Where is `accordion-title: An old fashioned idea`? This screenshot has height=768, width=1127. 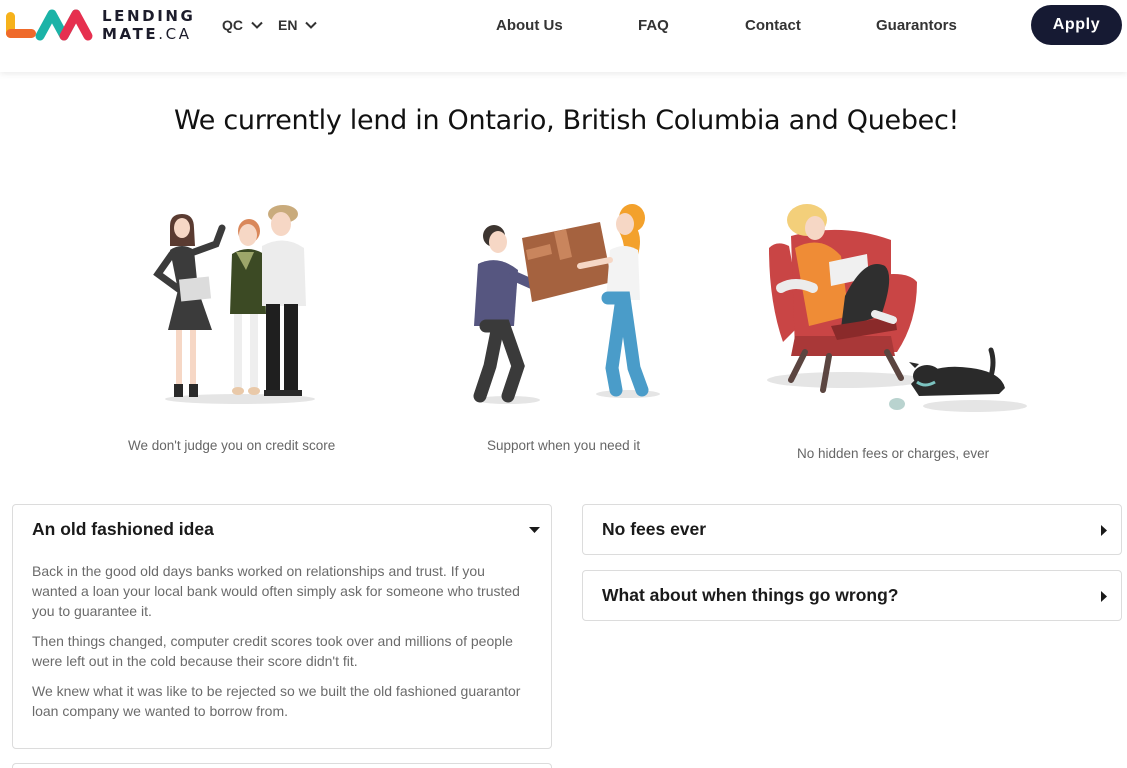 accordion-title: An old fashioned idea is located at coordinates (123, 529).